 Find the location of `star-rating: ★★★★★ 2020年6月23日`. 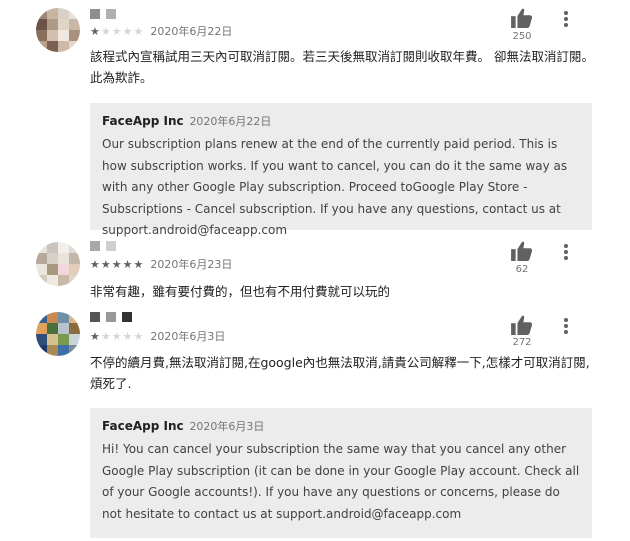

star-rating: ★★★★★ 2020年6月23日 is located at coordinates (161, 265).